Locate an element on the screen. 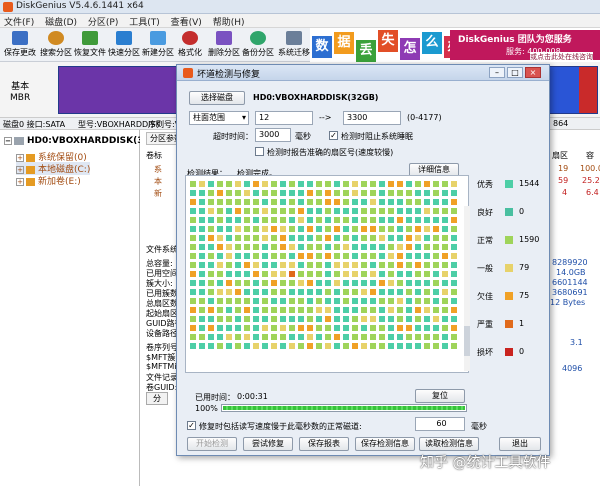 Image resolution: width=600 pixels, height=486 pixels. minimize-icon: – is located at coordinates (497, 72).